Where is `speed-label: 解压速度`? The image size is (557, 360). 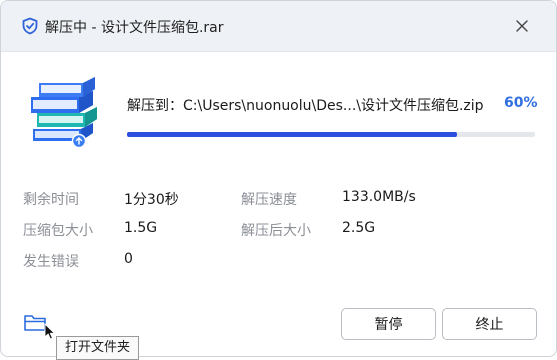 speed-label: 解压速度 is located at coordinates (269, 200).